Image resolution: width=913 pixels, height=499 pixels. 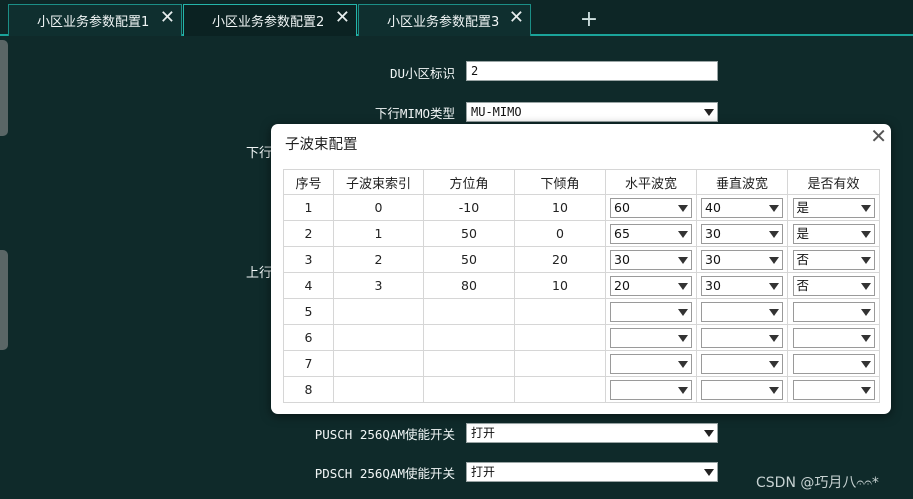 I want to click on h-width-select: 20, so click(x=651, y=285).